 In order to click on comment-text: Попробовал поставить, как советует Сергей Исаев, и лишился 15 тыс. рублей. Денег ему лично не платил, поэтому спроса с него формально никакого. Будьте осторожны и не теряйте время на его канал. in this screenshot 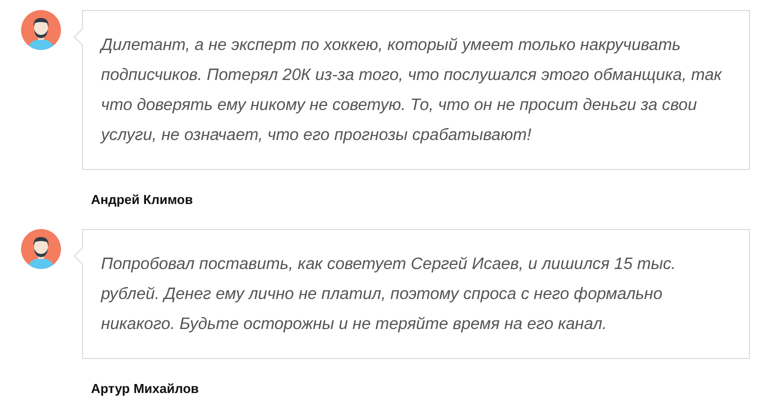, I will do `click(389, 294)`.